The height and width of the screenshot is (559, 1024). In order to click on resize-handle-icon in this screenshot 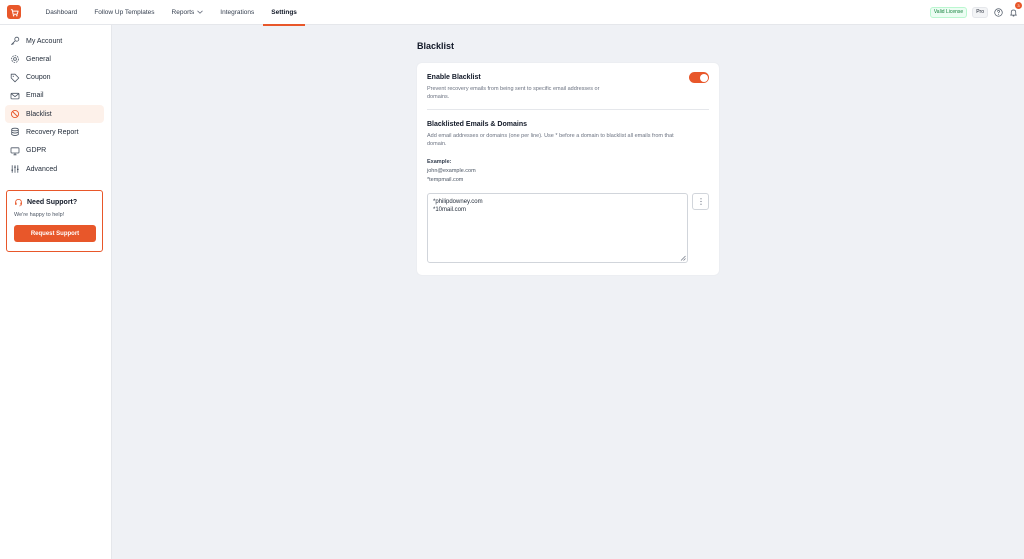, I will do `click(683, 258)`.